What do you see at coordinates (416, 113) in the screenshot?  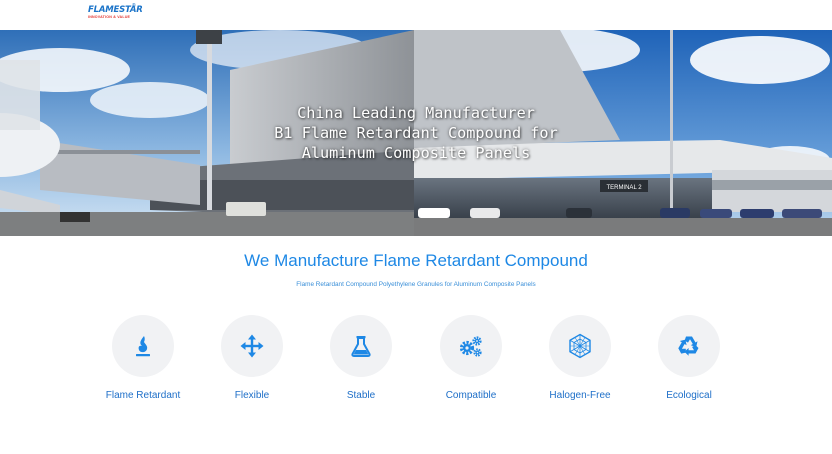 I see `hero-title-line-1: China Leading Manufacturer` at bounding box center [416, 113].